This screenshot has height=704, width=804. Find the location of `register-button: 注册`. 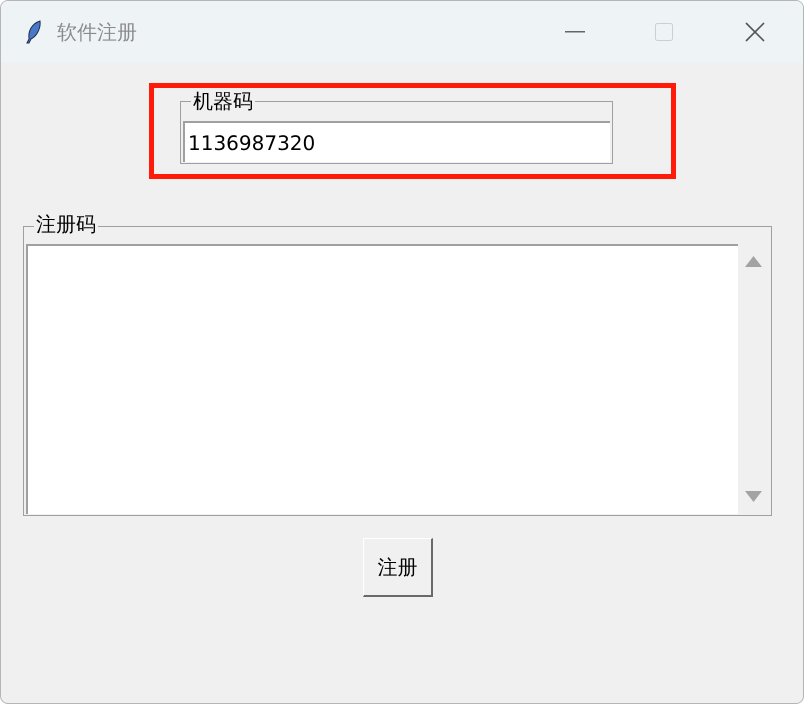

register-button: 注册 is located at coordinates (398, 567).